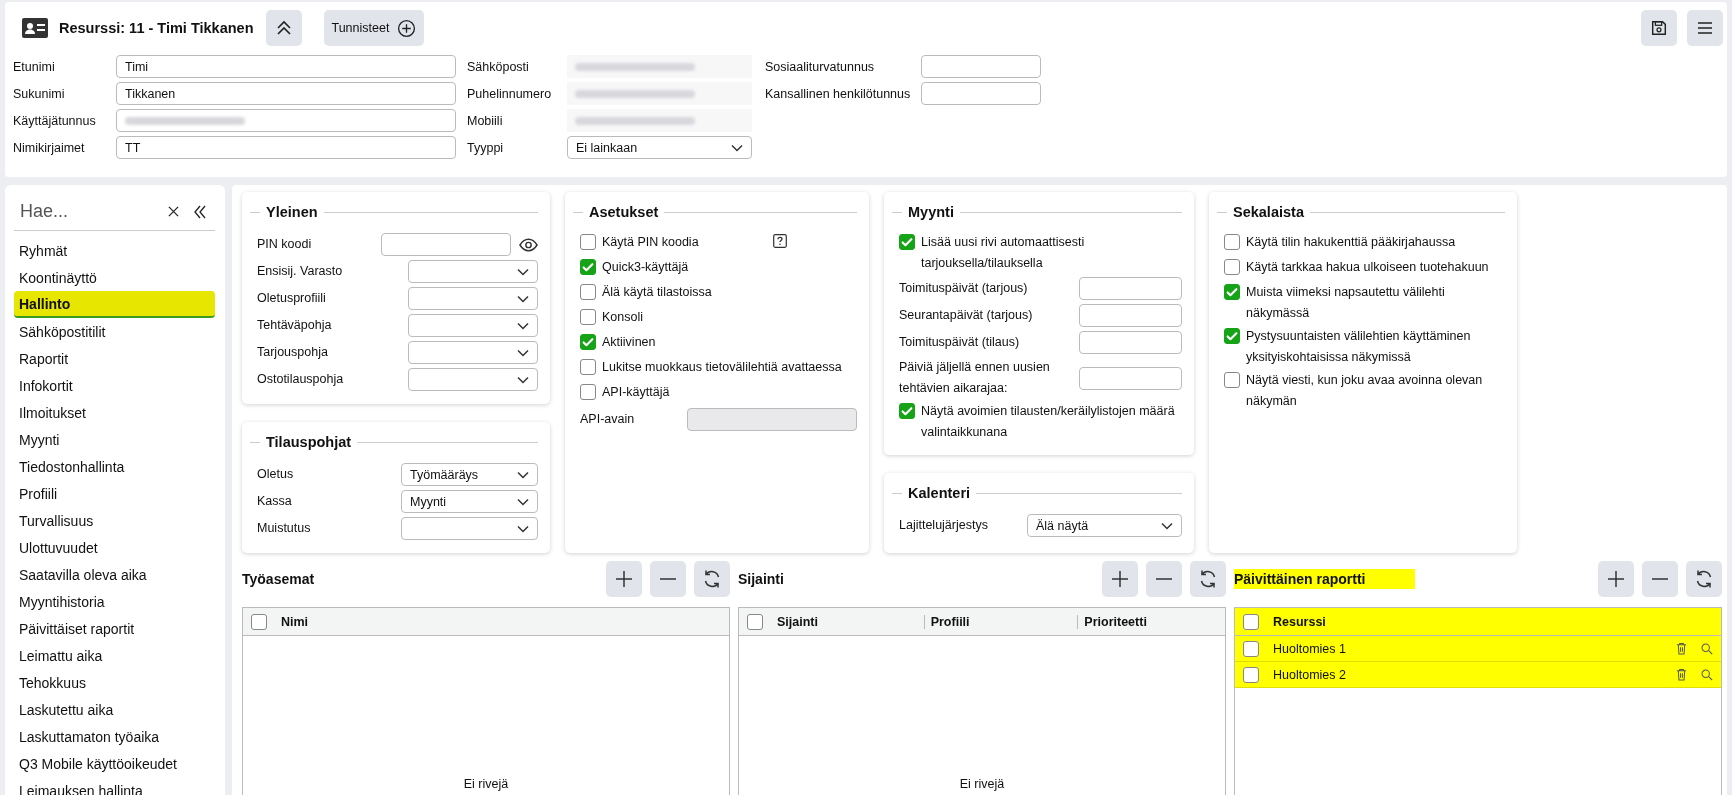  Describe the element at coordinates (114, 601) in the screenshot. I see `sidebar-item: Myyntihistoria` at that location.